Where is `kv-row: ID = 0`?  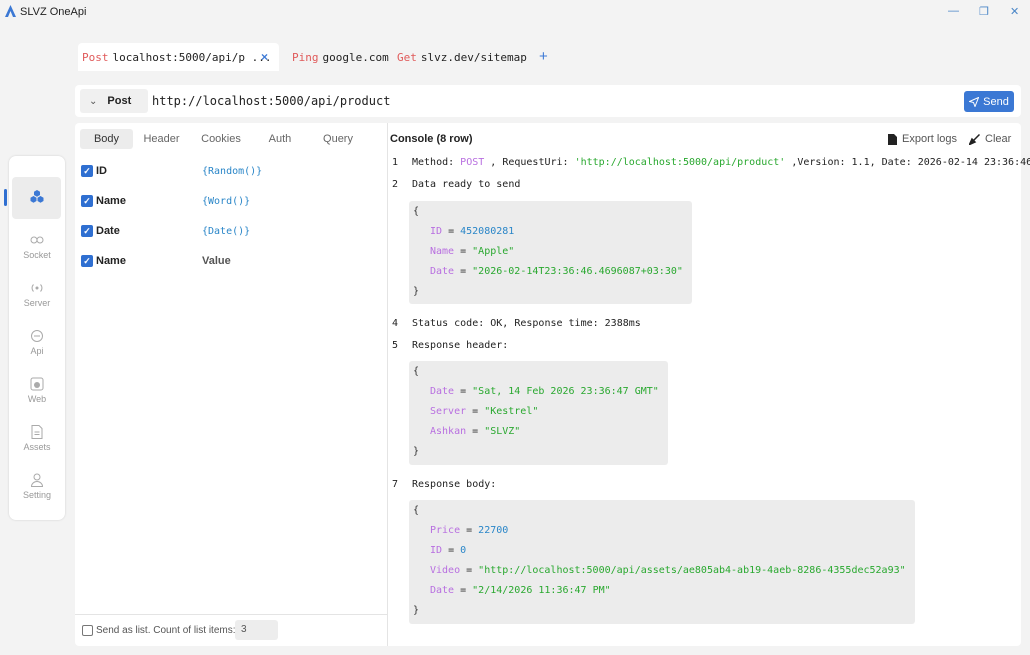 kv-row: ID = 0 is located at coordinates (448, 550).